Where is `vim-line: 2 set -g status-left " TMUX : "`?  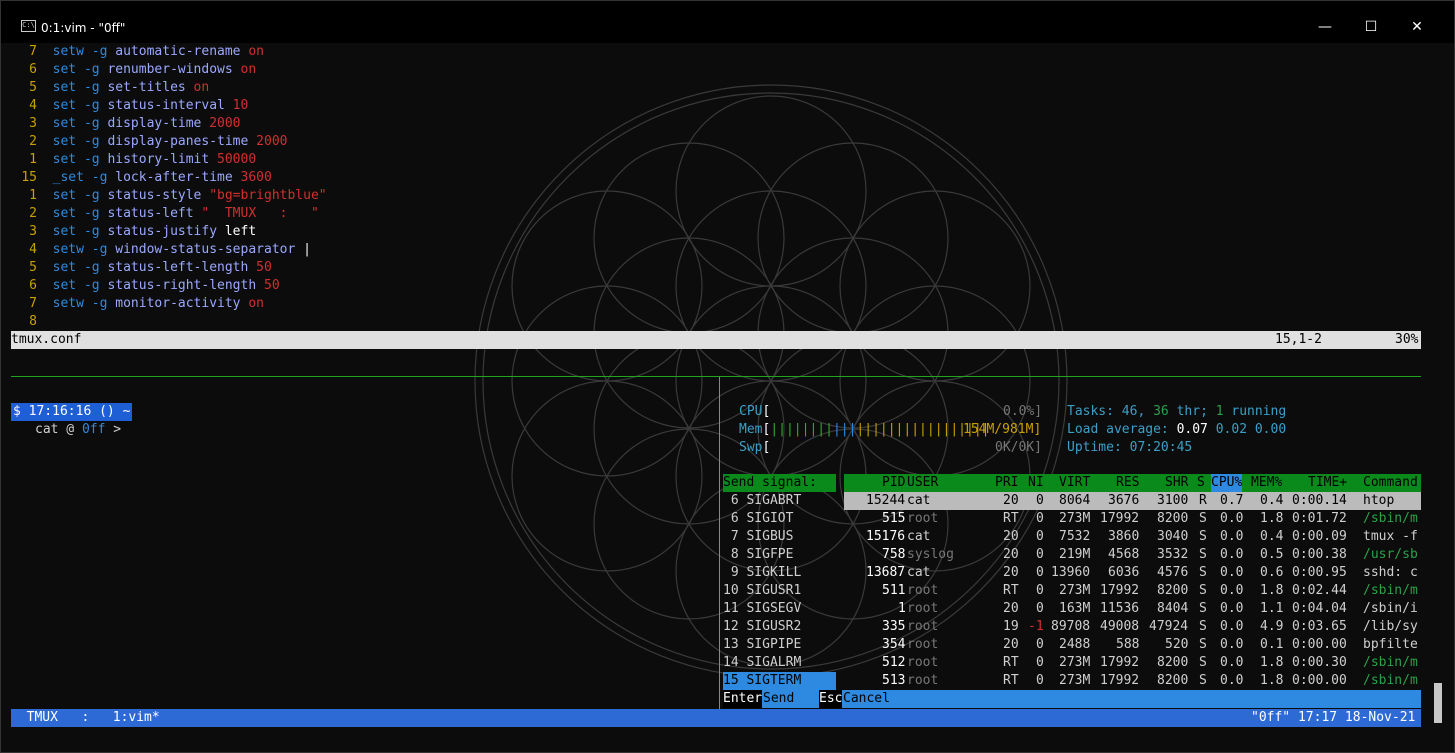
vim-line: 2 set -g status-left " TMUX : " is located at coordinates (165, 214).